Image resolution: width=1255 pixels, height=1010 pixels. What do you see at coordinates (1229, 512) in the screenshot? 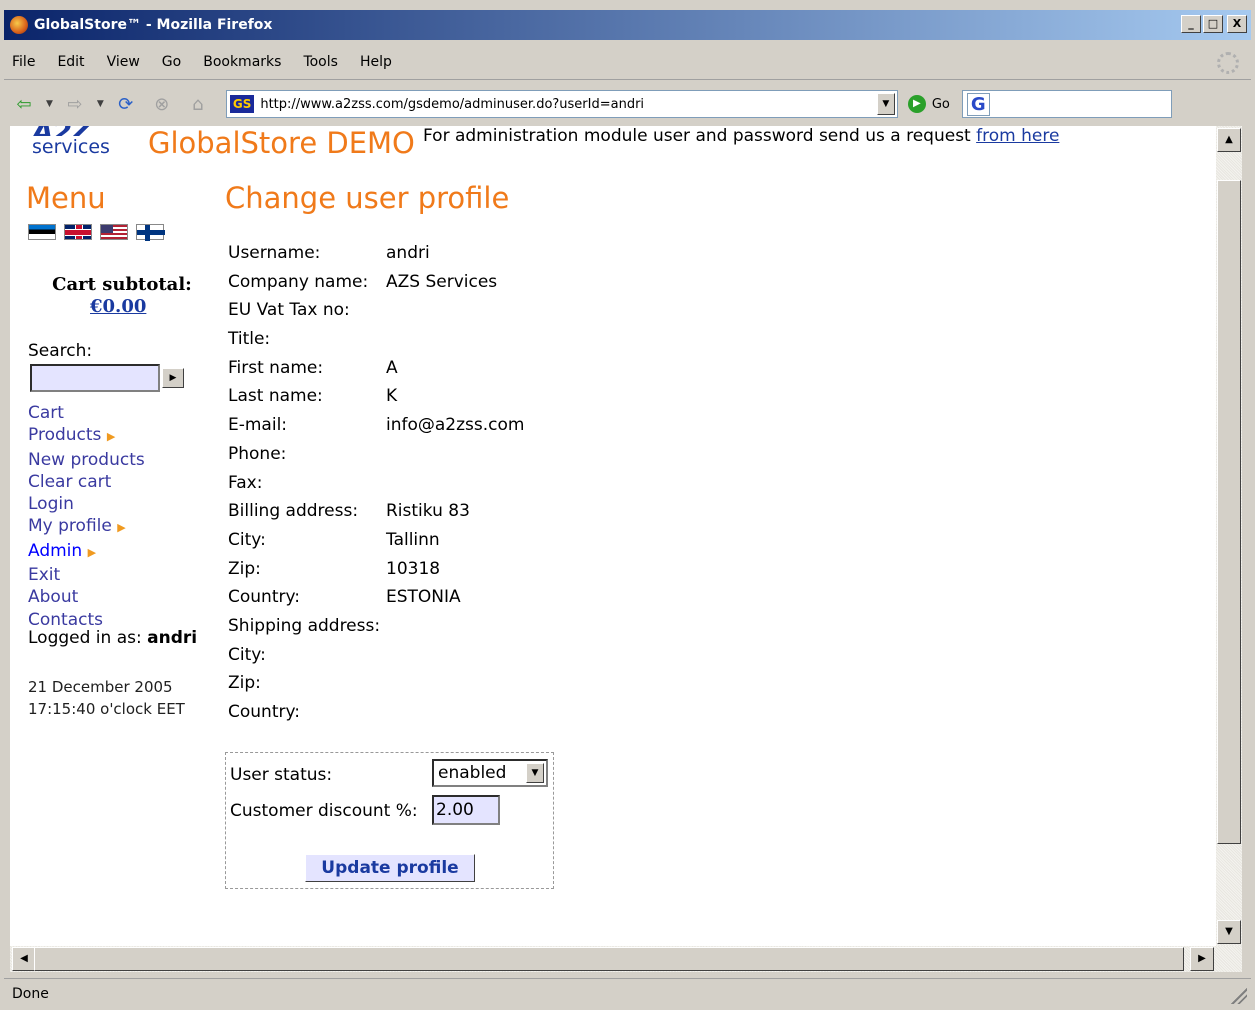
I see `vertical-scroll-thumb` at bounding box center [1229, 512].